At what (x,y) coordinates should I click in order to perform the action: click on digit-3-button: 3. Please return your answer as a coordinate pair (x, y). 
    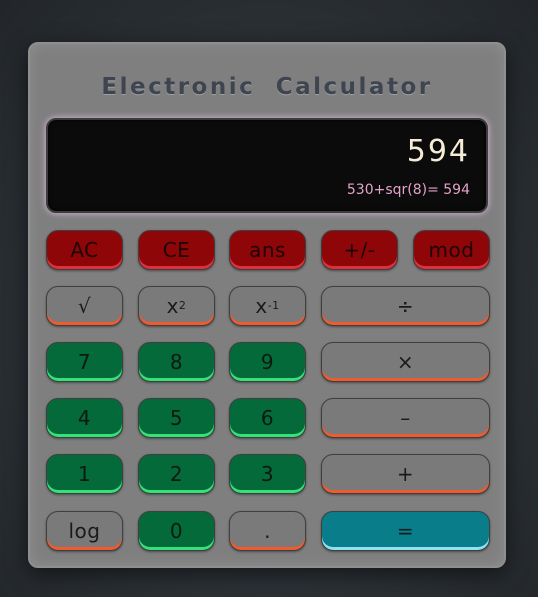
    Looking at the image, I should click on (267, 474).